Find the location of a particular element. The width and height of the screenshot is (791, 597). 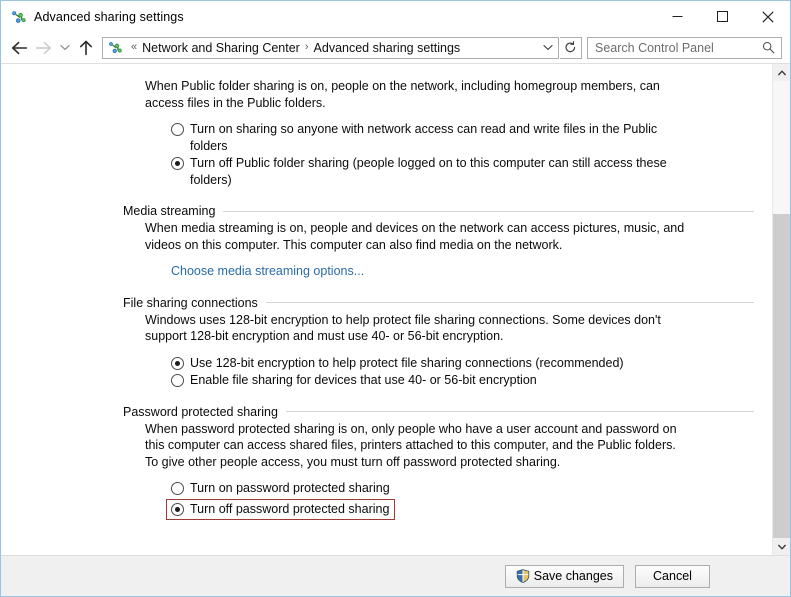

cancel-label: Cancel is located at coordinates (672, 576).